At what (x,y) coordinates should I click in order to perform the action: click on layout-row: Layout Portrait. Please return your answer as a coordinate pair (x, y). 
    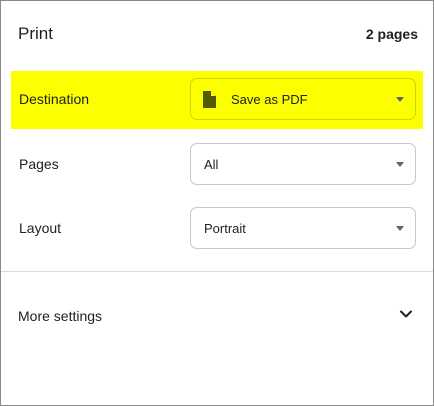
    Looking at the image, I should click on (217, 229).